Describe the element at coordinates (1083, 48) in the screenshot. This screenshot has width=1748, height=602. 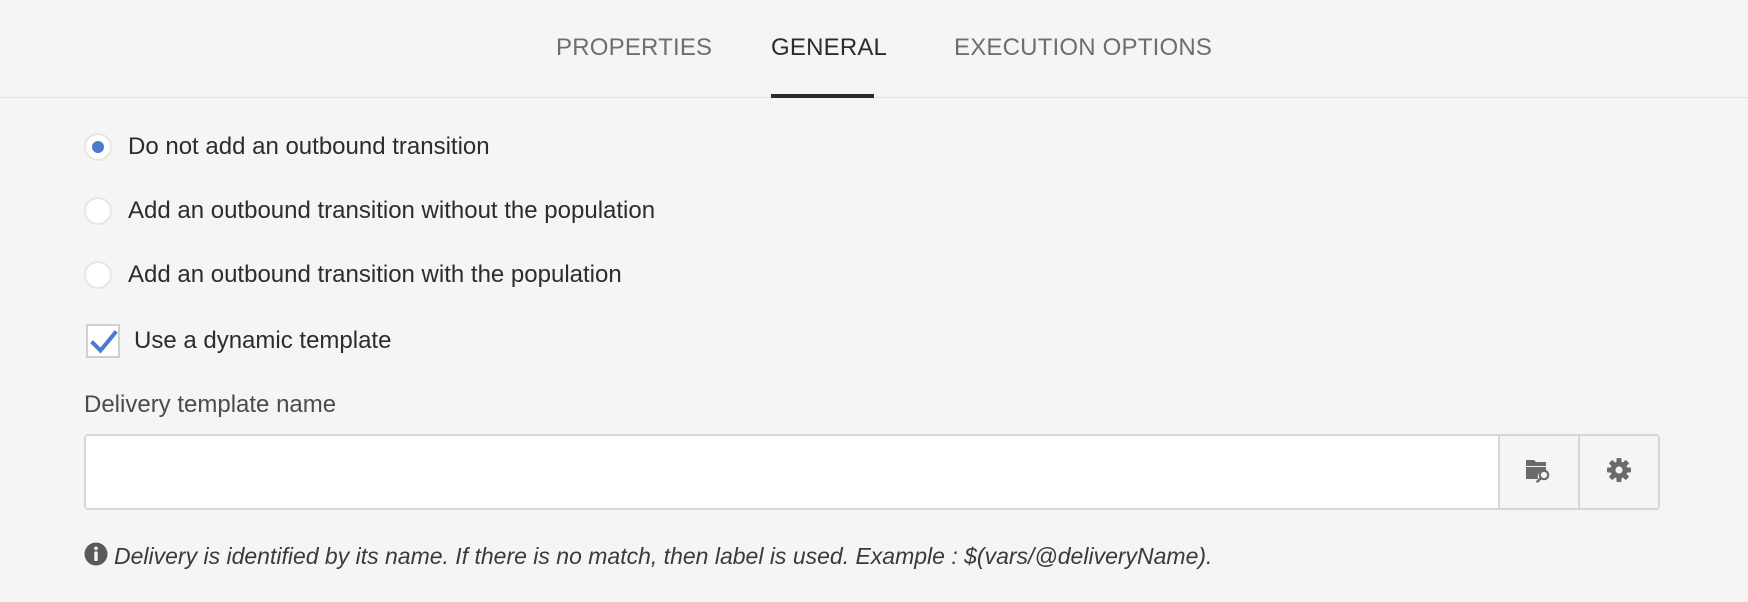
I see `tab-execution-options: EXECUTION OPTIONS` at that location.